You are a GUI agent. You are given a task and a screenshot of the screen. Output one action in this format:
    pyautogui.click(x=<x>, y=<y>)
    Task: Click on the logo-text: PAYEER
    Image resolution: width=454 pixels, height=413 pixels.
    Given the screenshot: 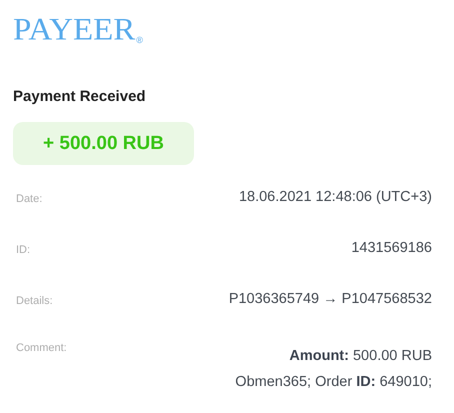 What is the action you would take?
    pyautogui.click(x=74, y=30)
    